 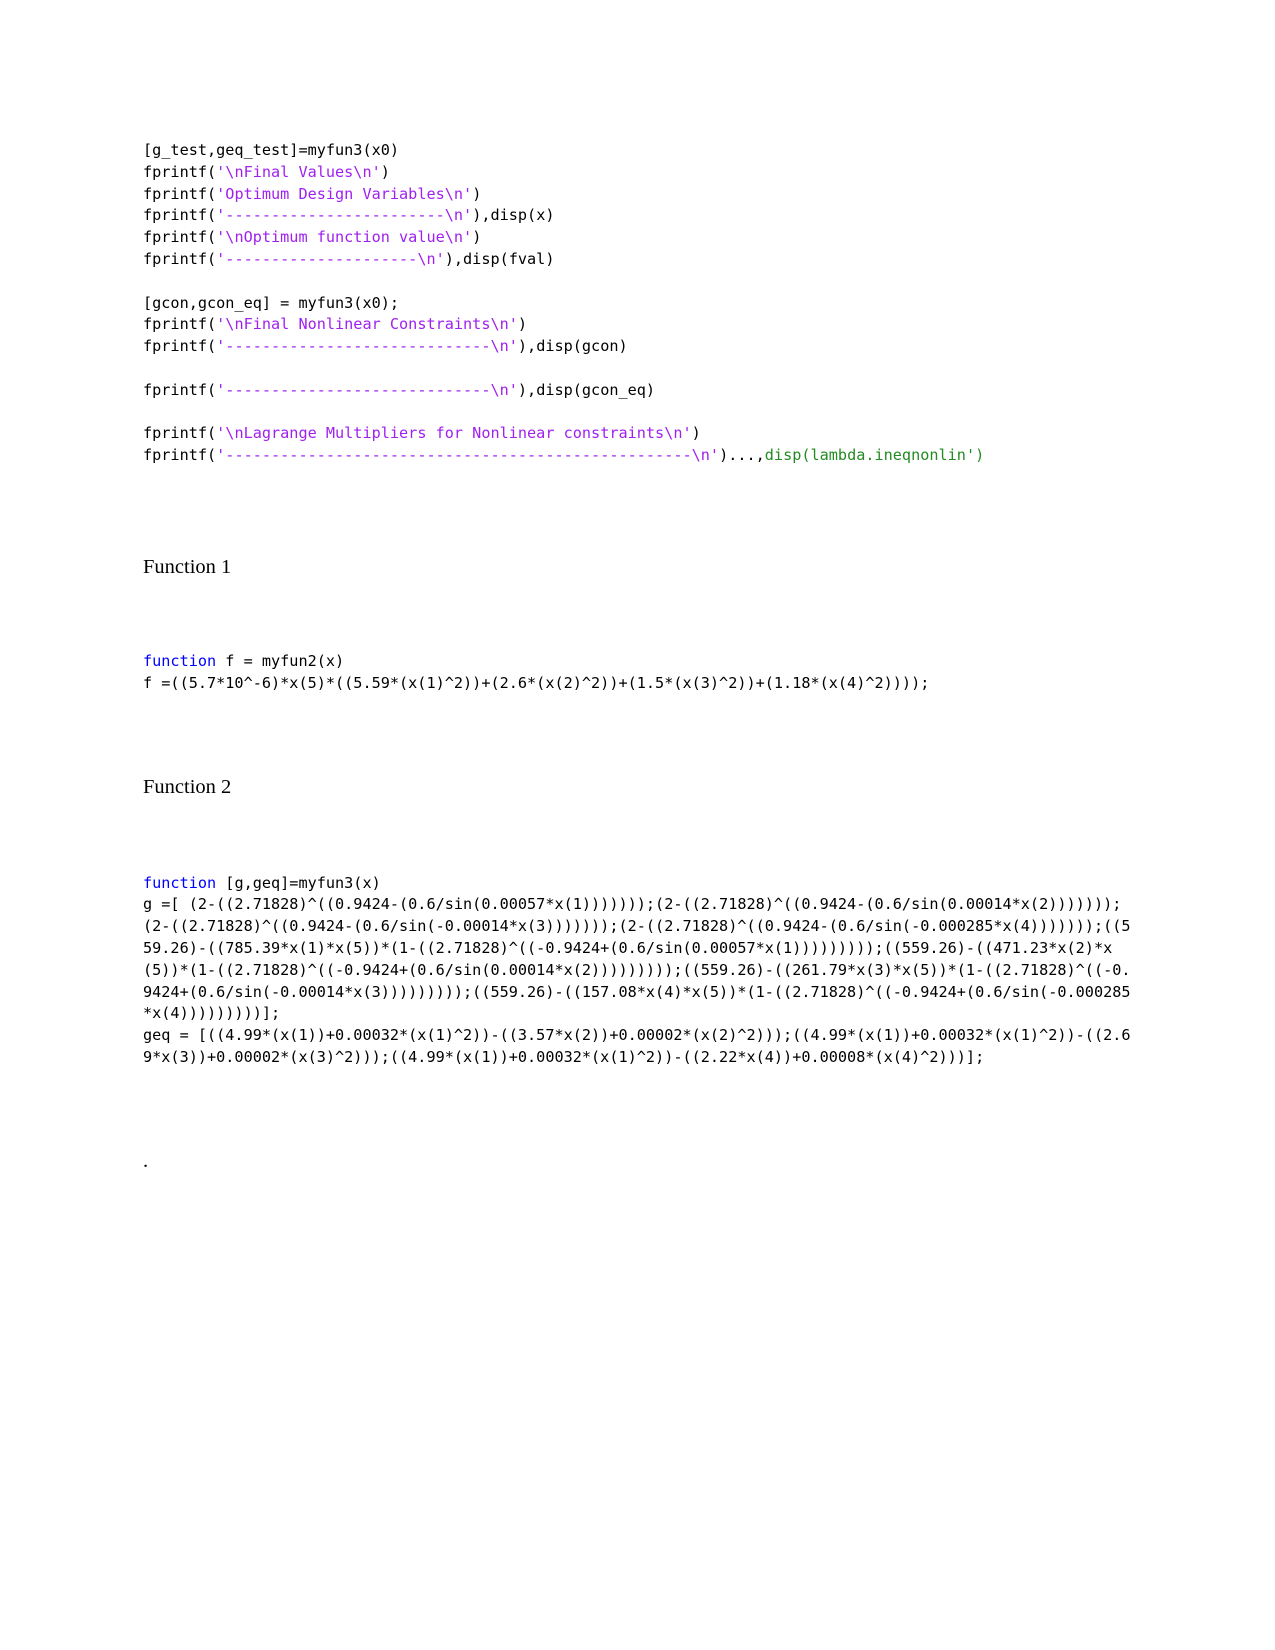 I want to click on script_block-token-string: '\nOptimum function value\n', so click(x=344, y=237).